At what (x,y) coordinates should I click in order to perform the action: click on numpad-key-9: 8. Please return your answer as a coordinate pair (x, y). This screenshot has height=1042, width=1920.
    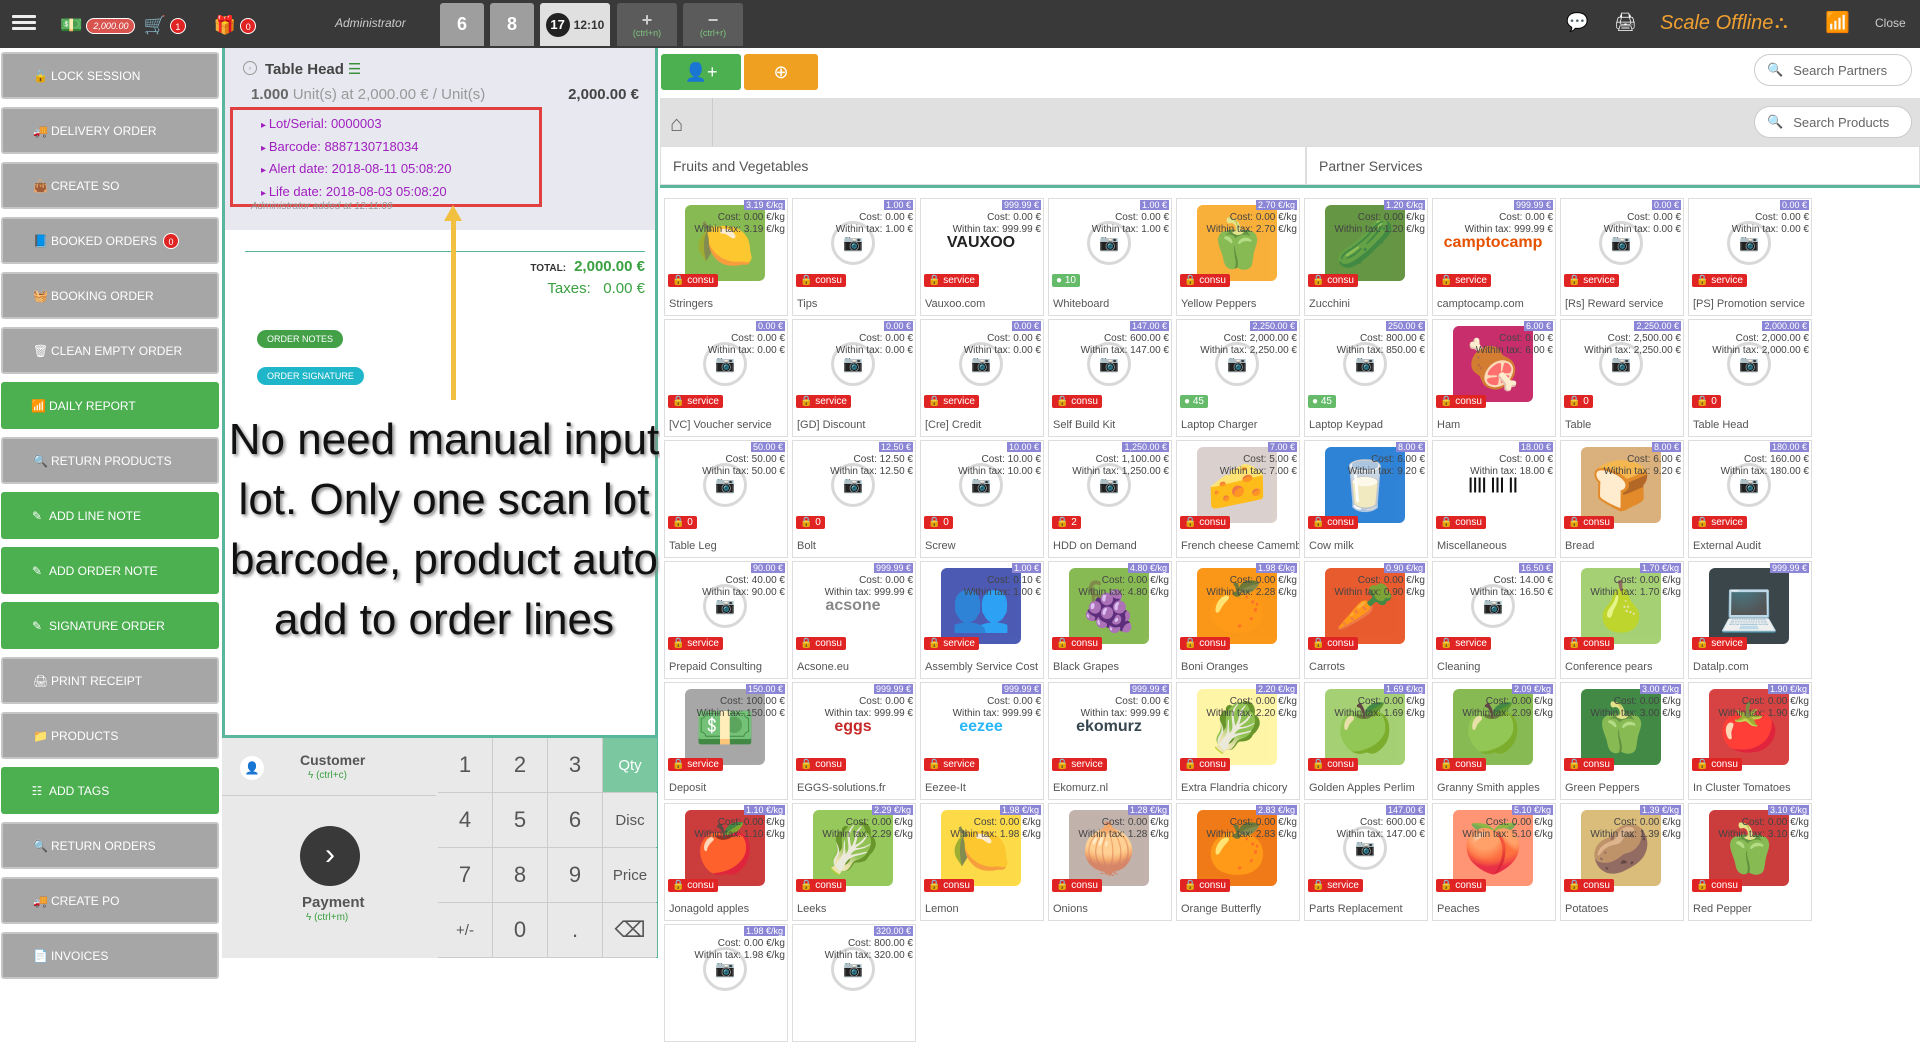
    Looking at the image, I should click on (520, 875).